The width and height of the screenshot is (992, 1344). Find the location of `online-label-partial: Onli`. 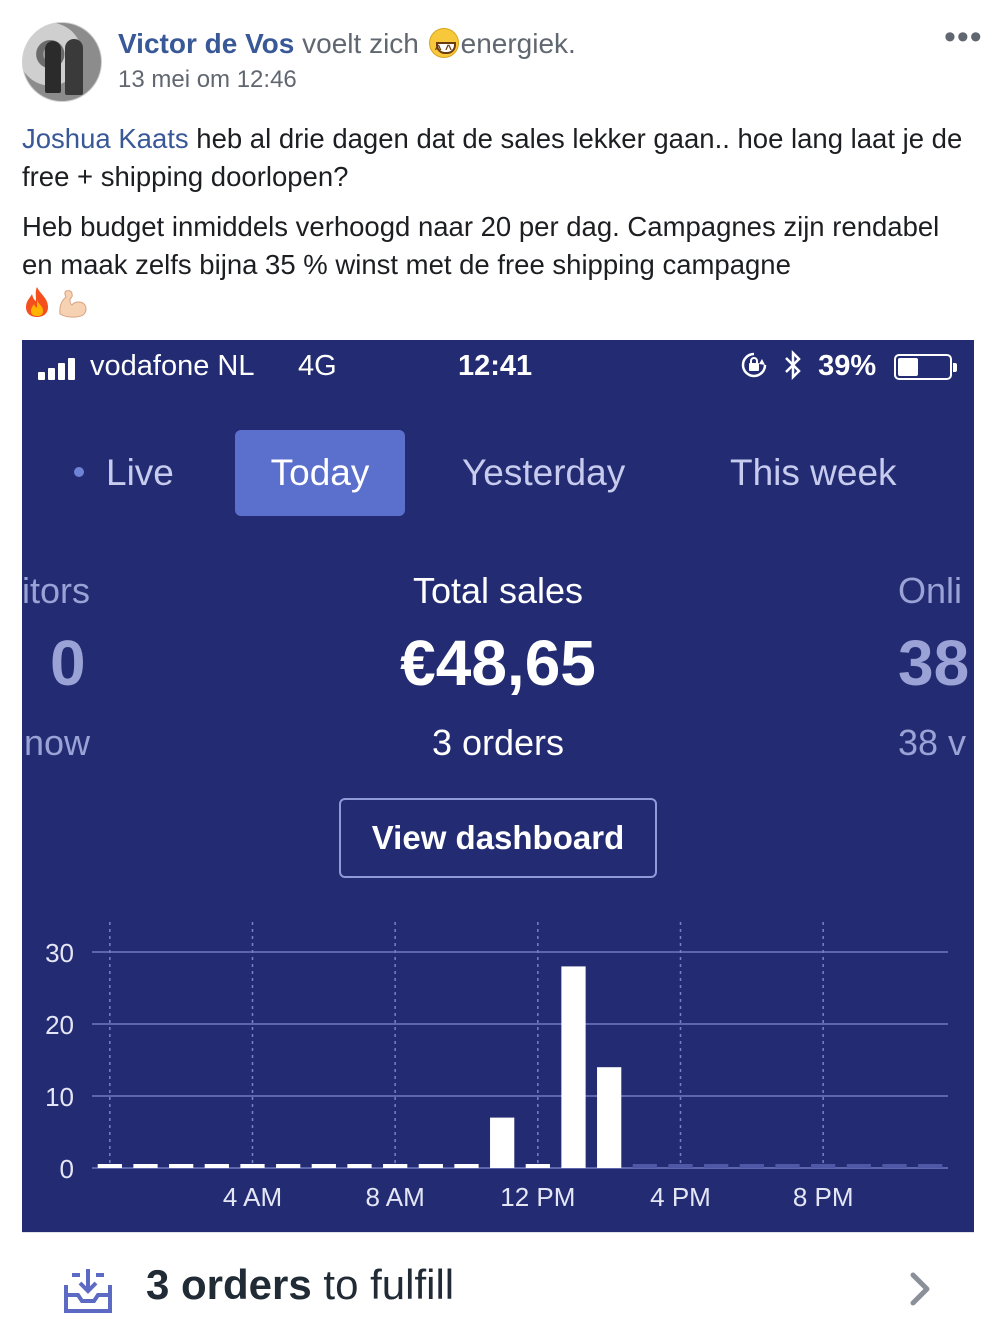

online-label-partial: Onli is located at coordinates (930, 590).